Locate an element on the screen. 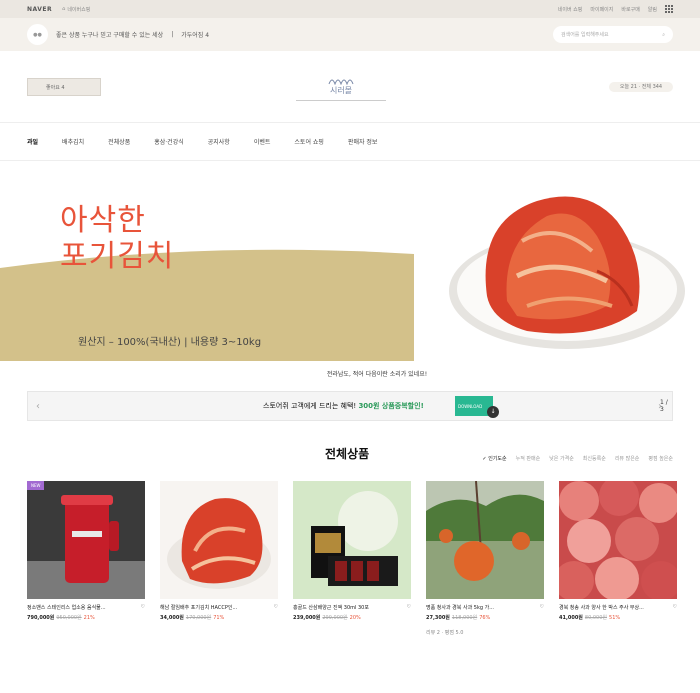  promo-text: 스토어쥐 고객에게 드리는 혜택! 300원 상품중복할인! is located at coordinates (343, 406).